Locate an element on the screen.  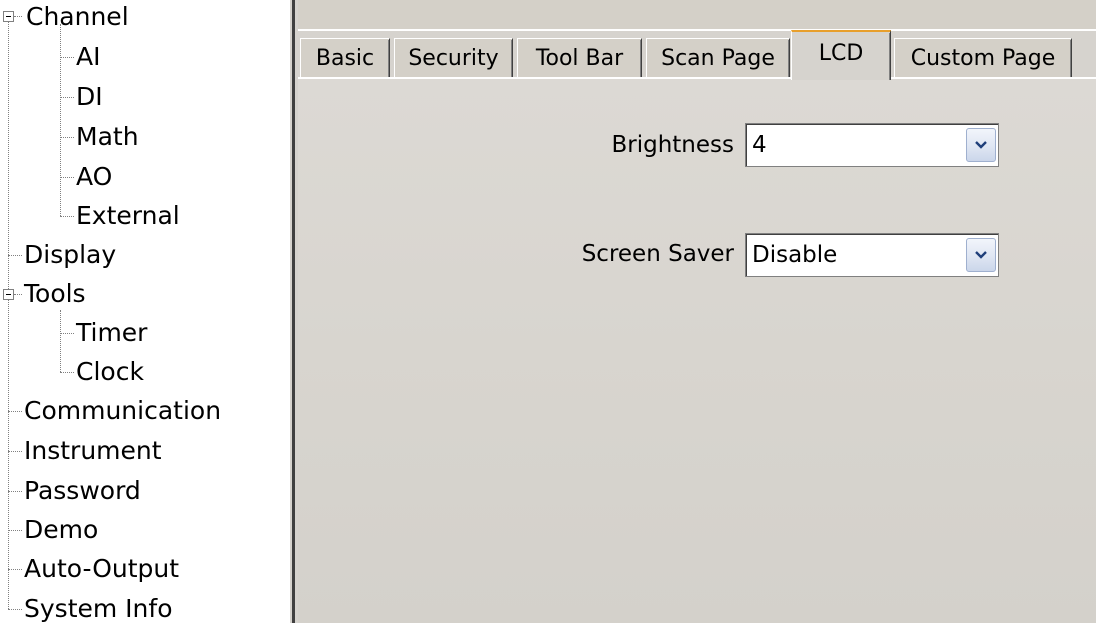
tab-label: Scan Page is located at coordinates (718, 58).